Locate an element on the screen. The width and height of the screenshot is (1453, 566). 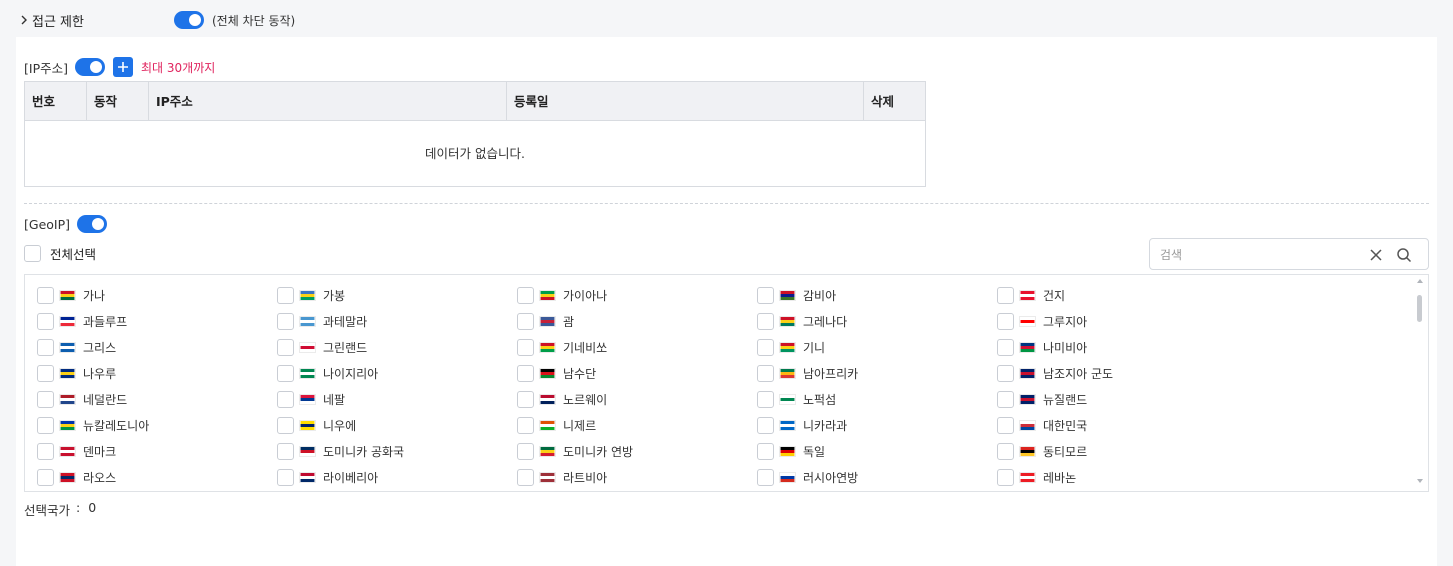
country-name: 그린랜드 is located at coordinates (345, 347).